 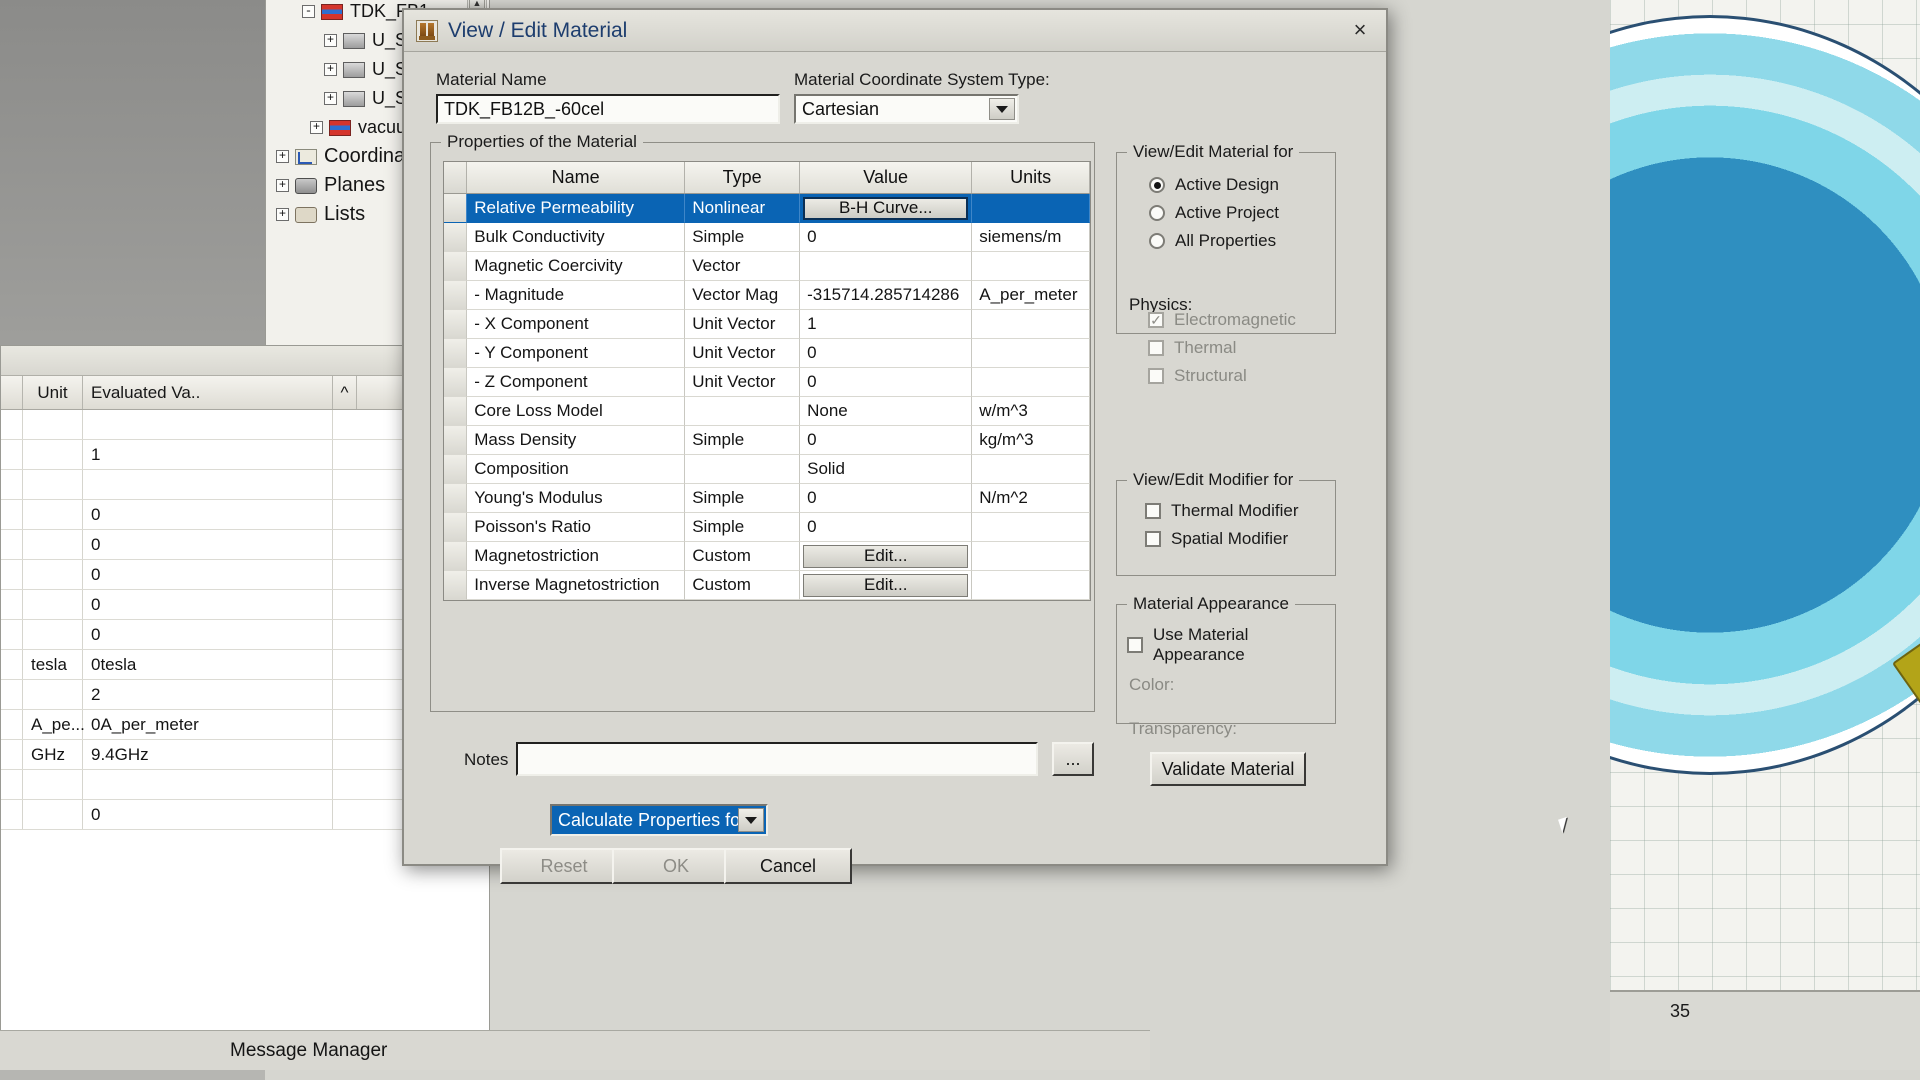 I want to click on header-type: Type, so click(x=743, y=177).